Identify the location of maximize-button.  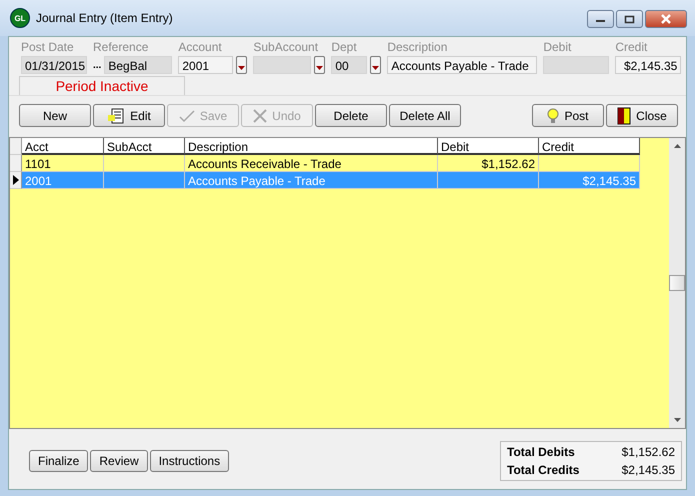
(629, 19).